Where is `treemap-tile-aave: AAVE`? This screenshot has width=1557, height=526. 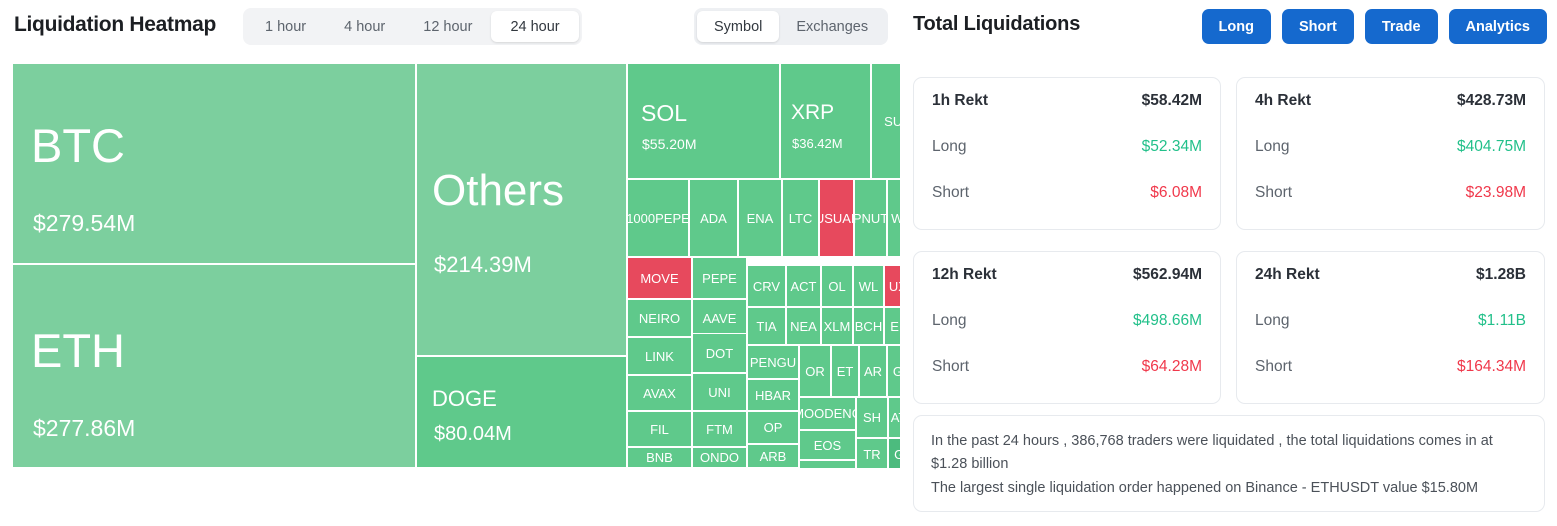
treemap-tile-aave: AAVE is located at coordinates (719, 318).